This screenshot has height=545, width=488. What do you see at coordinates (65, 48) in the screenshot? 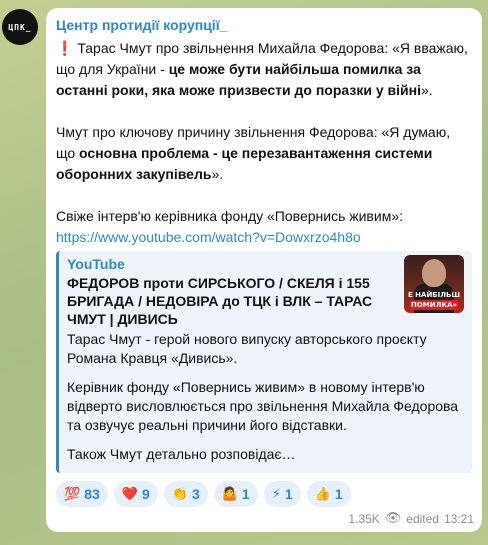
I see `exclamation-icon: ❗` at bounding box center [65, 48].